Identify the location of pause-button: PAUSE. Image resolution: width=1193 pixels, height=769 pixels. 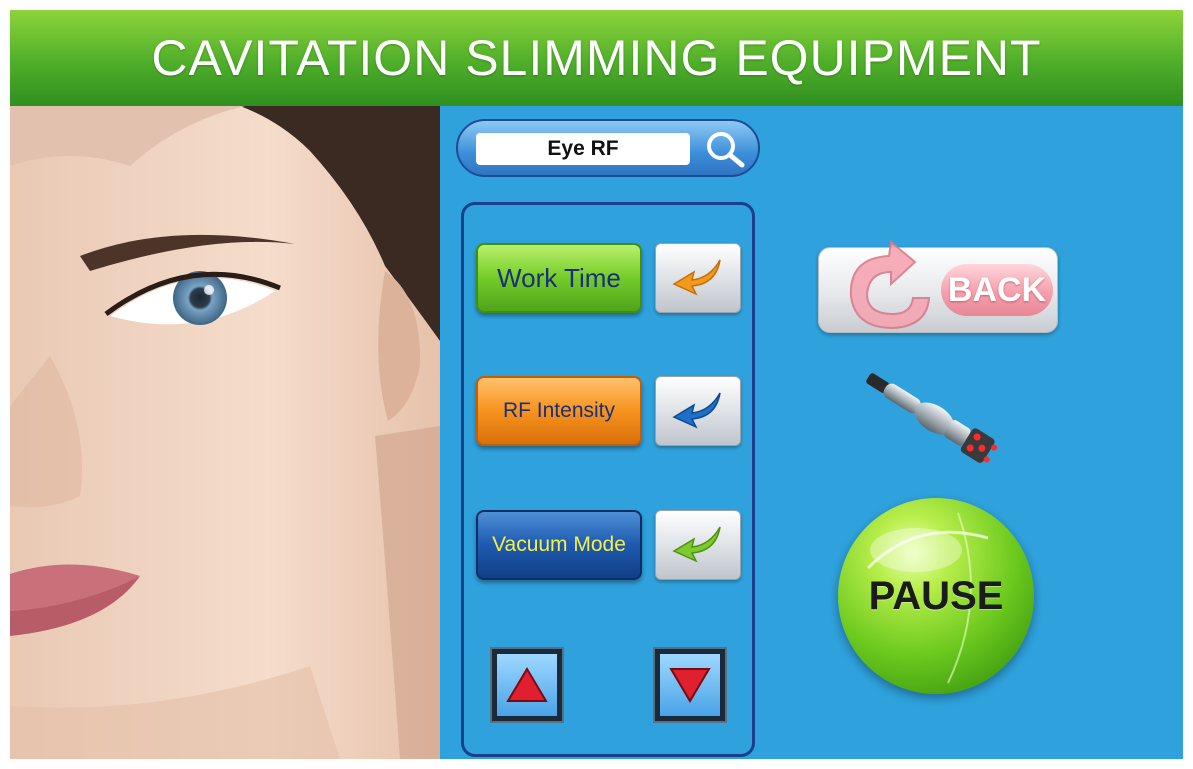
(936, 596).